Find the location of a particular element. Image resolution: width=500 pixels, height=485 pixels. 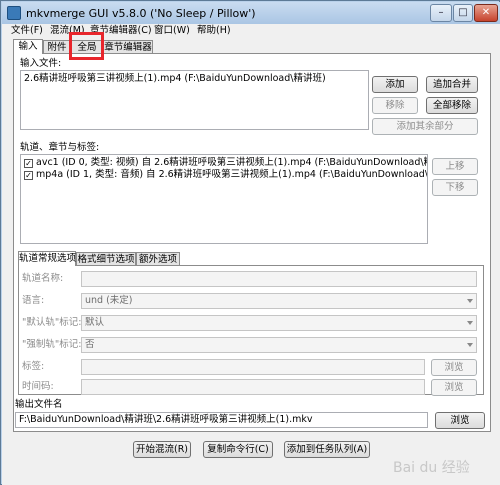

menu-help: 帮助(H) is located at coordinates (214, 30).